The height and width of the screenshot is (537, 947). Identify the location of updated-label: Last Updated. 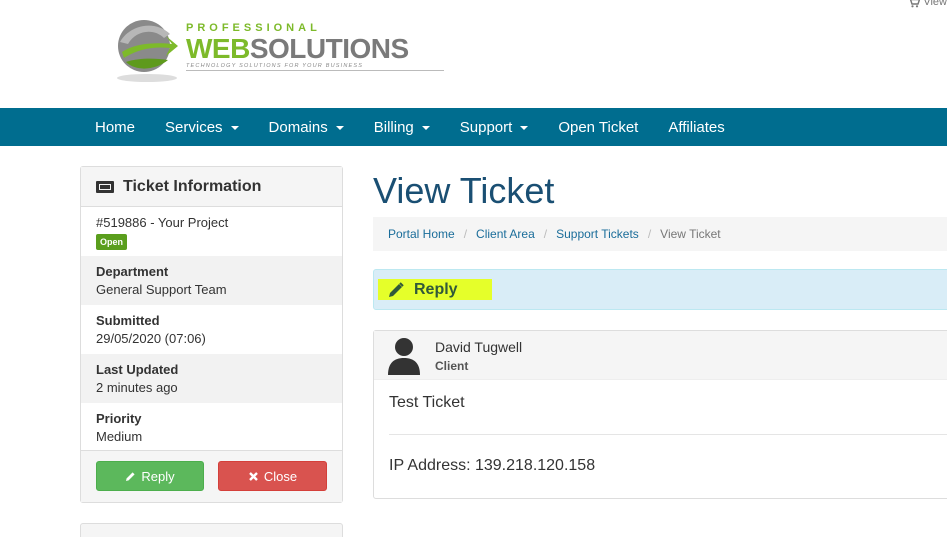
(137, 369).